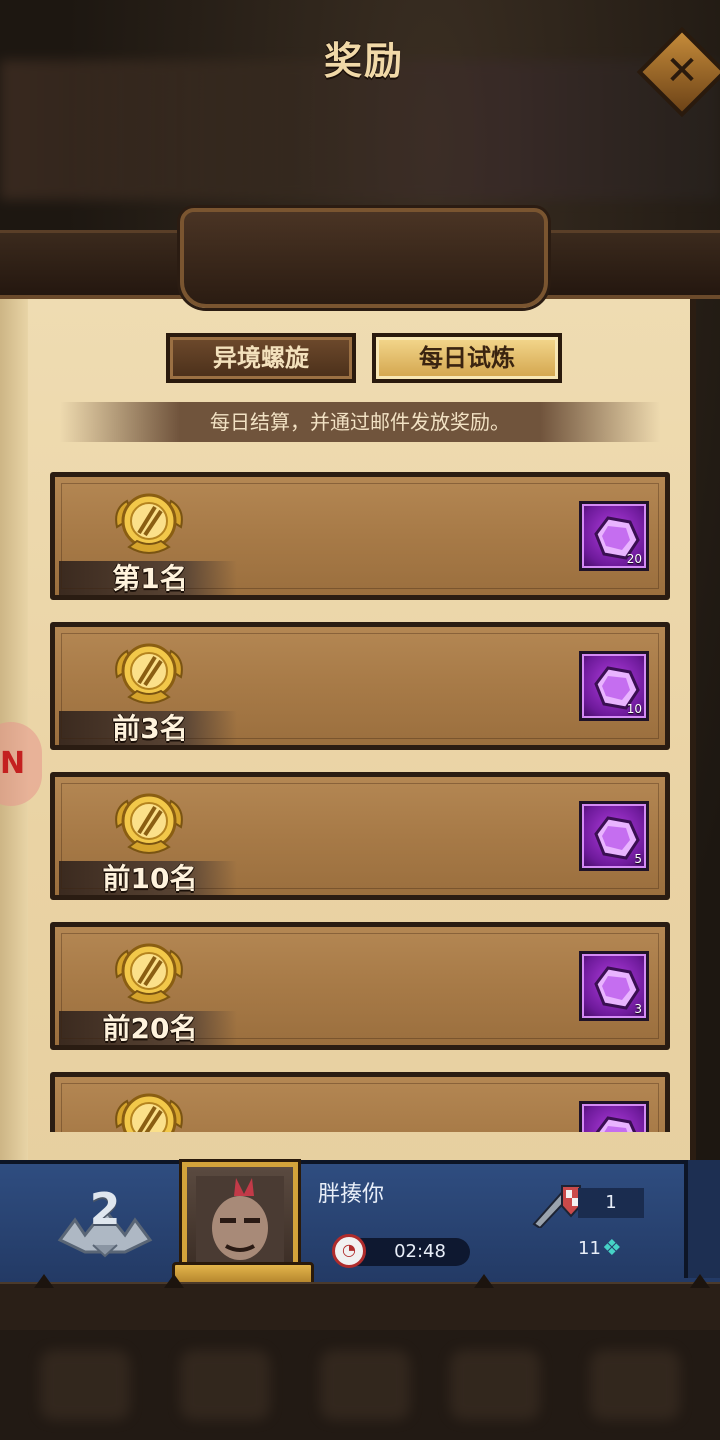  What do you see at coordinates (360, 686) in the screenshot?
I see `reward-row: 前3名 10` at bounding box center [360, 686].